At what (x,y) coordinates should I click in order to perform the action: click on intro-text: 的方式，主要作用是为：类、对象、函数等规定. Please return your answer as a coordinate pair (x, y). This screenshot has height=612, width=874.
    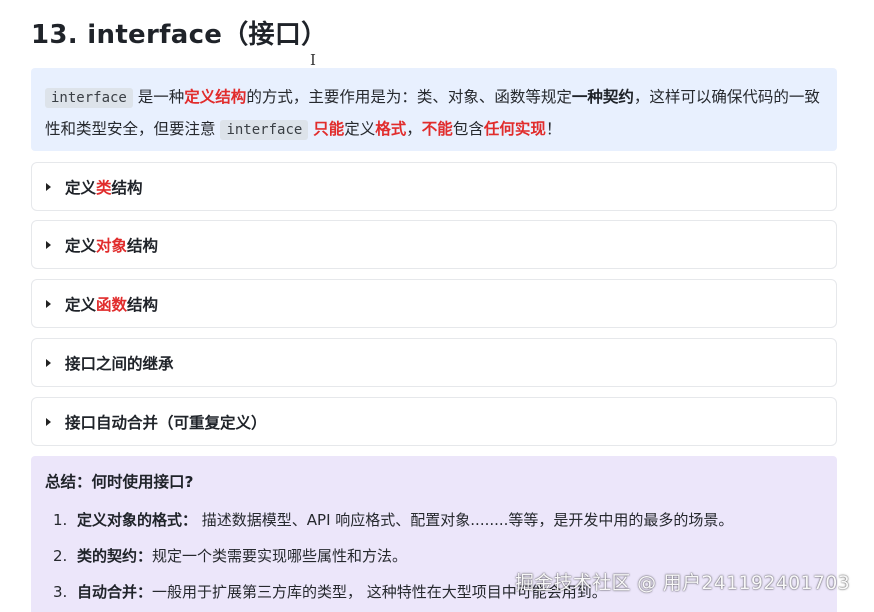
    Looking at the image, I should click on (409, 97).